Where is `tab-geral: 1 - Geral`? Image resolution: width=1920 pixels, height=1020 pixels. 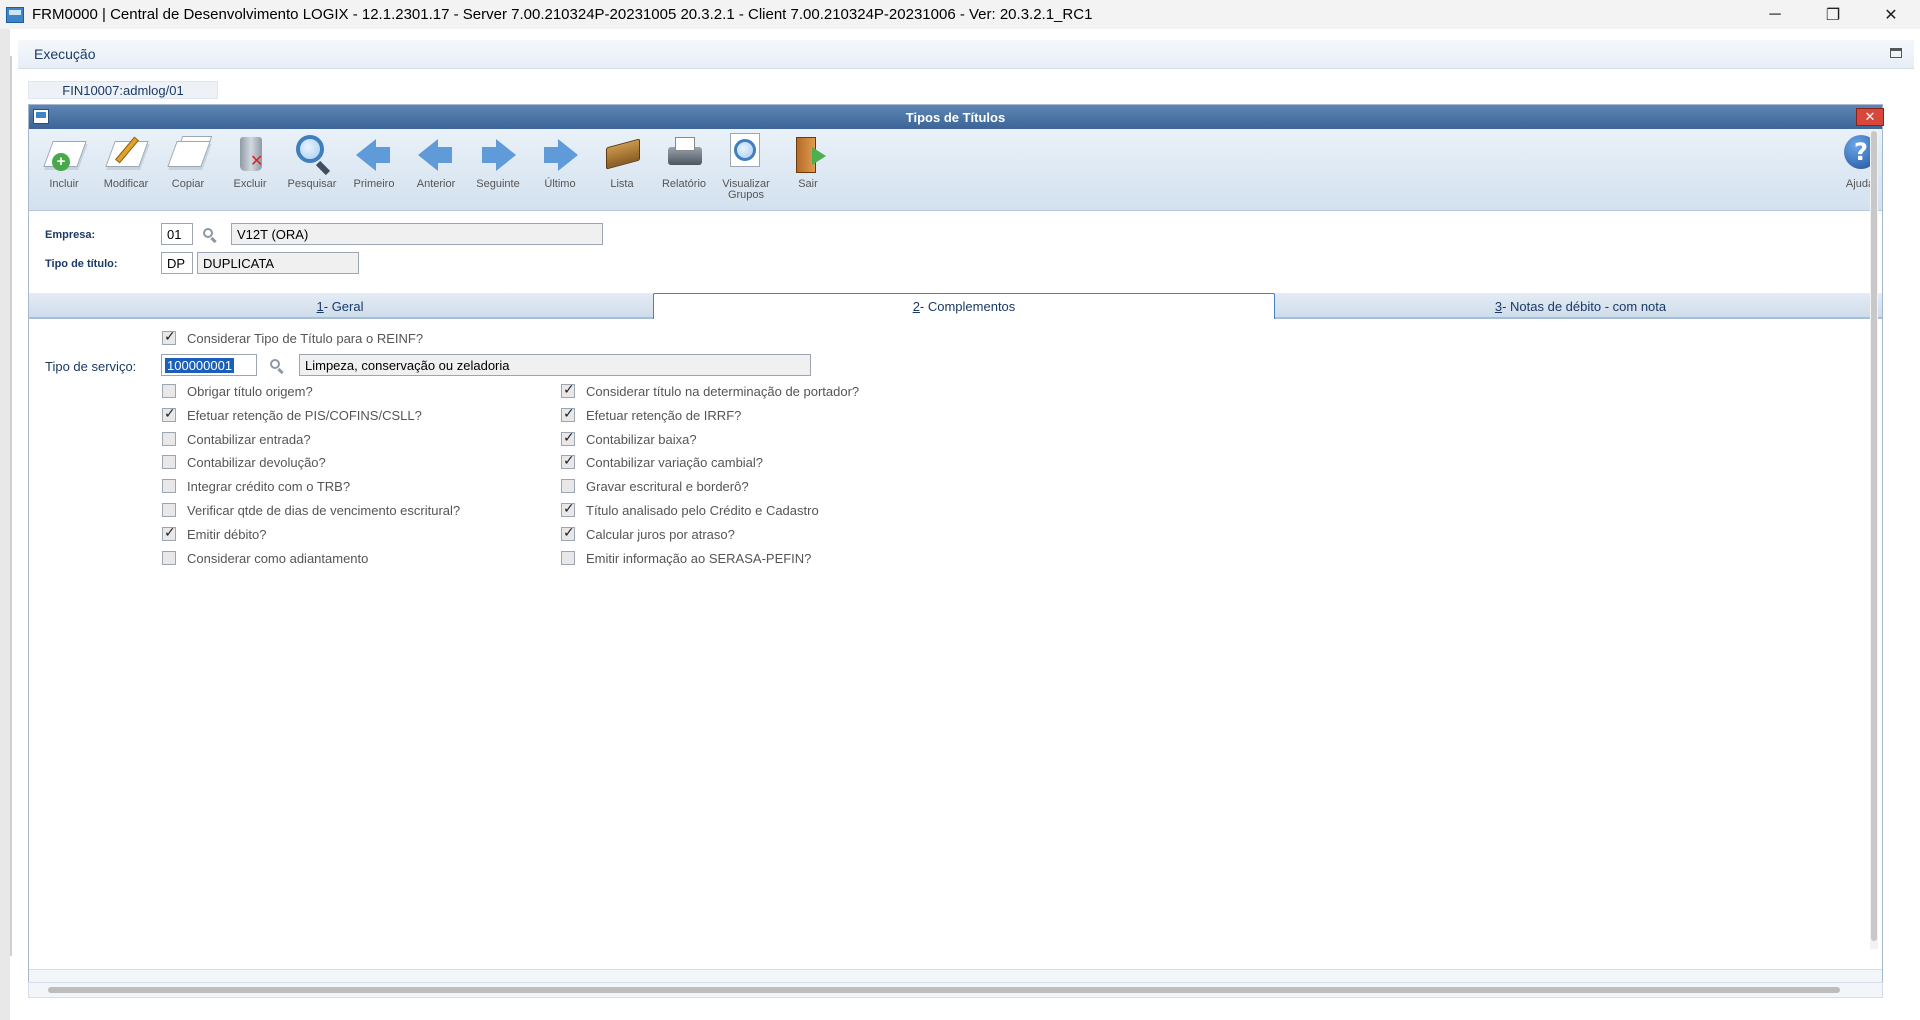 tab-geral: 1 - Geral is located at coordinates (340, 306).